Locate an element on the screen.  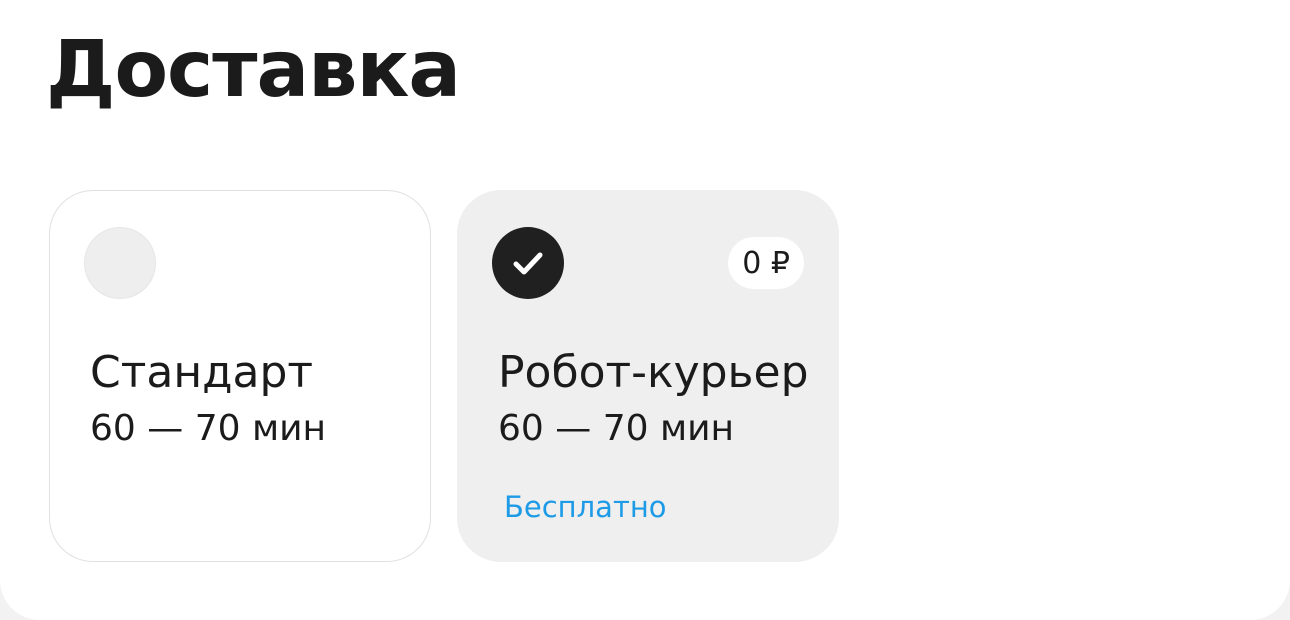
free-delivery-note: Бесплатно is located at coordinates (585, 507).